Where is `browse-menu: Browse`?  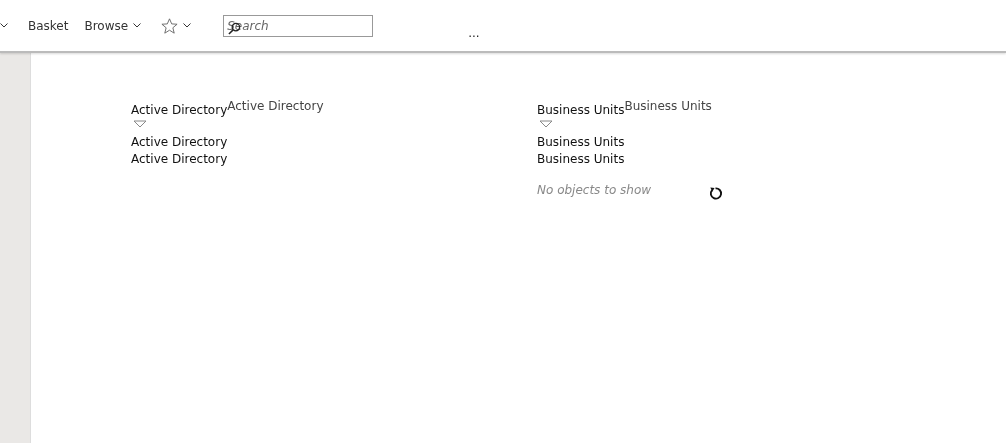 browse-menu: Browse is located at coordinates (113, 25).